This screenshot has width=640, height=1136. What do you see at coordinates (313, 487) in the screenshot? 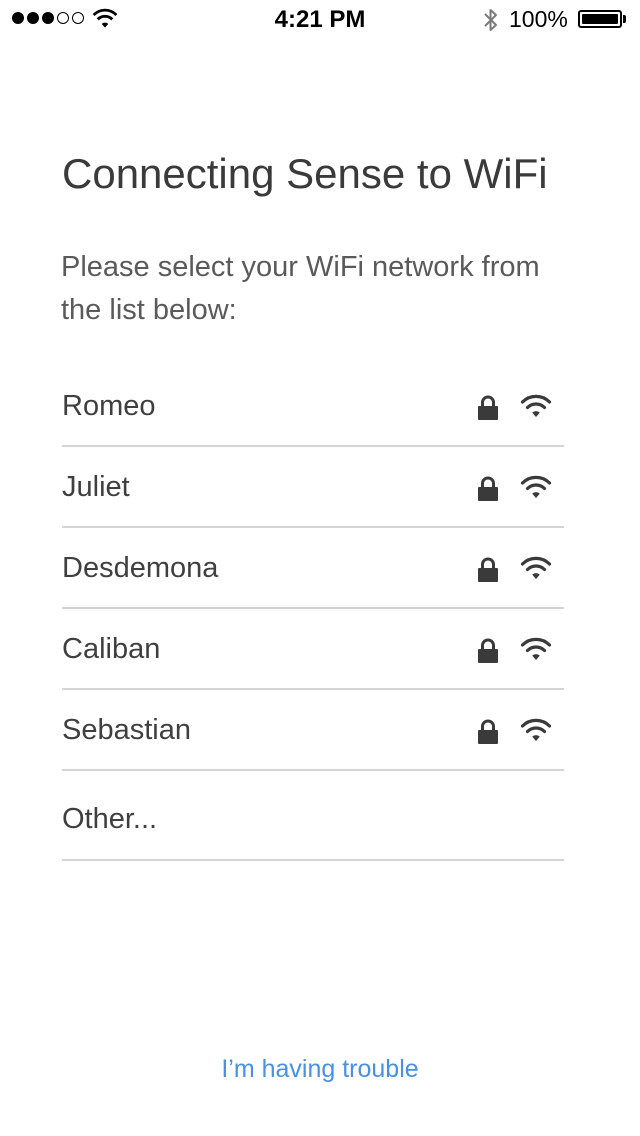
I see `network-row-juliet: Juliet` at bounding box center [313, 487].